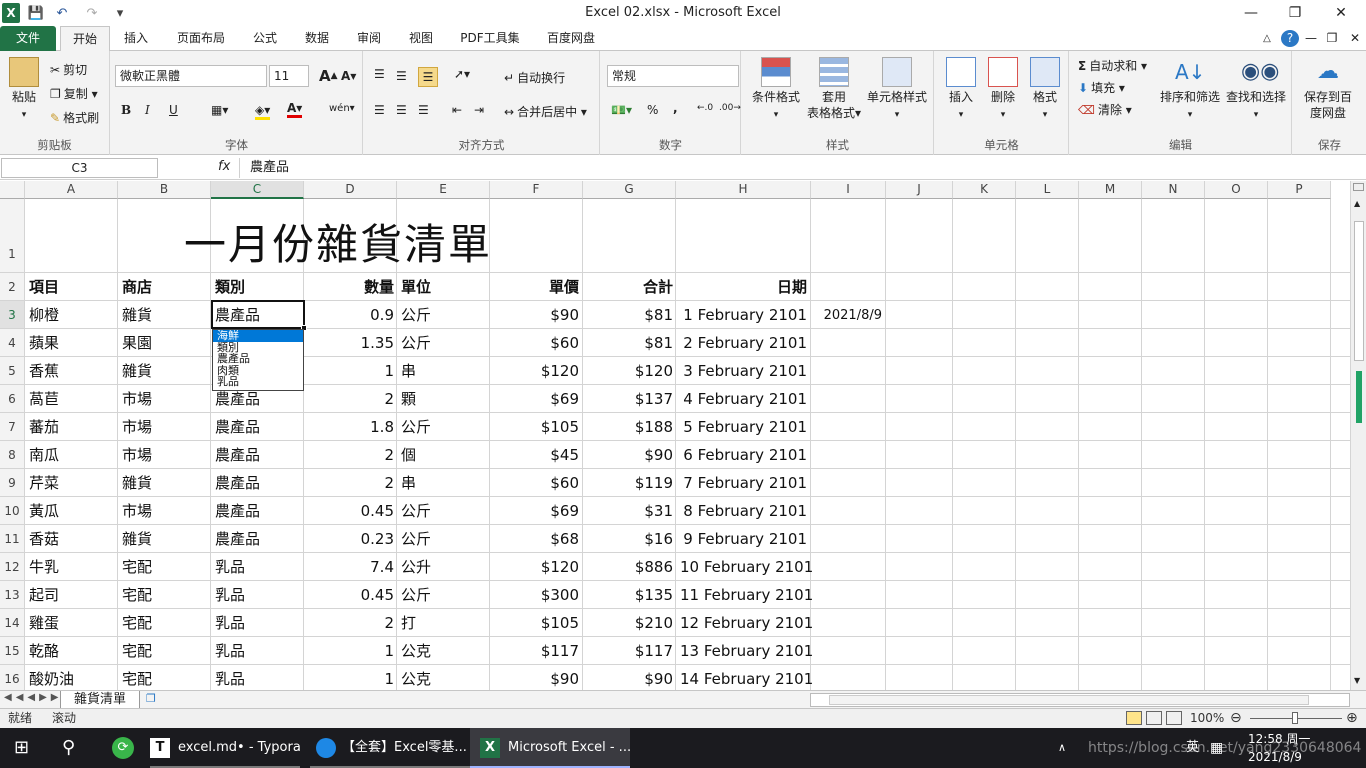  Describe the element at coordinates (919, 190) in the screenshot. I see `column-header-j: J` at that location.